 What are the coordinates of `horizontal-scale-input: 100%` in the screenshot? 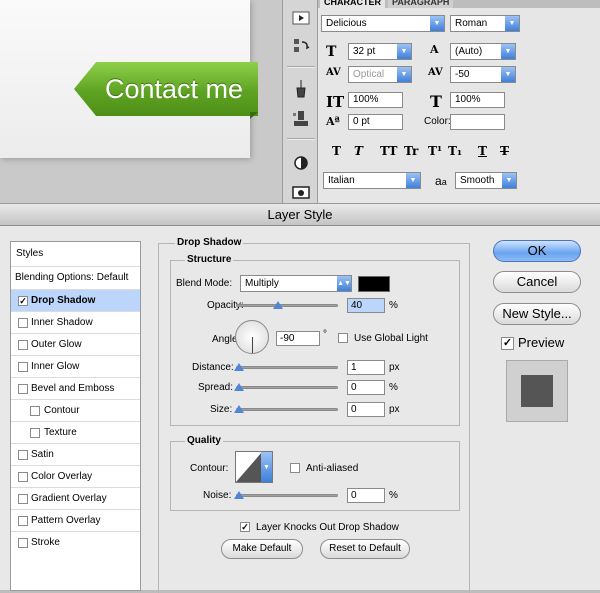 It's located at (477, 100).